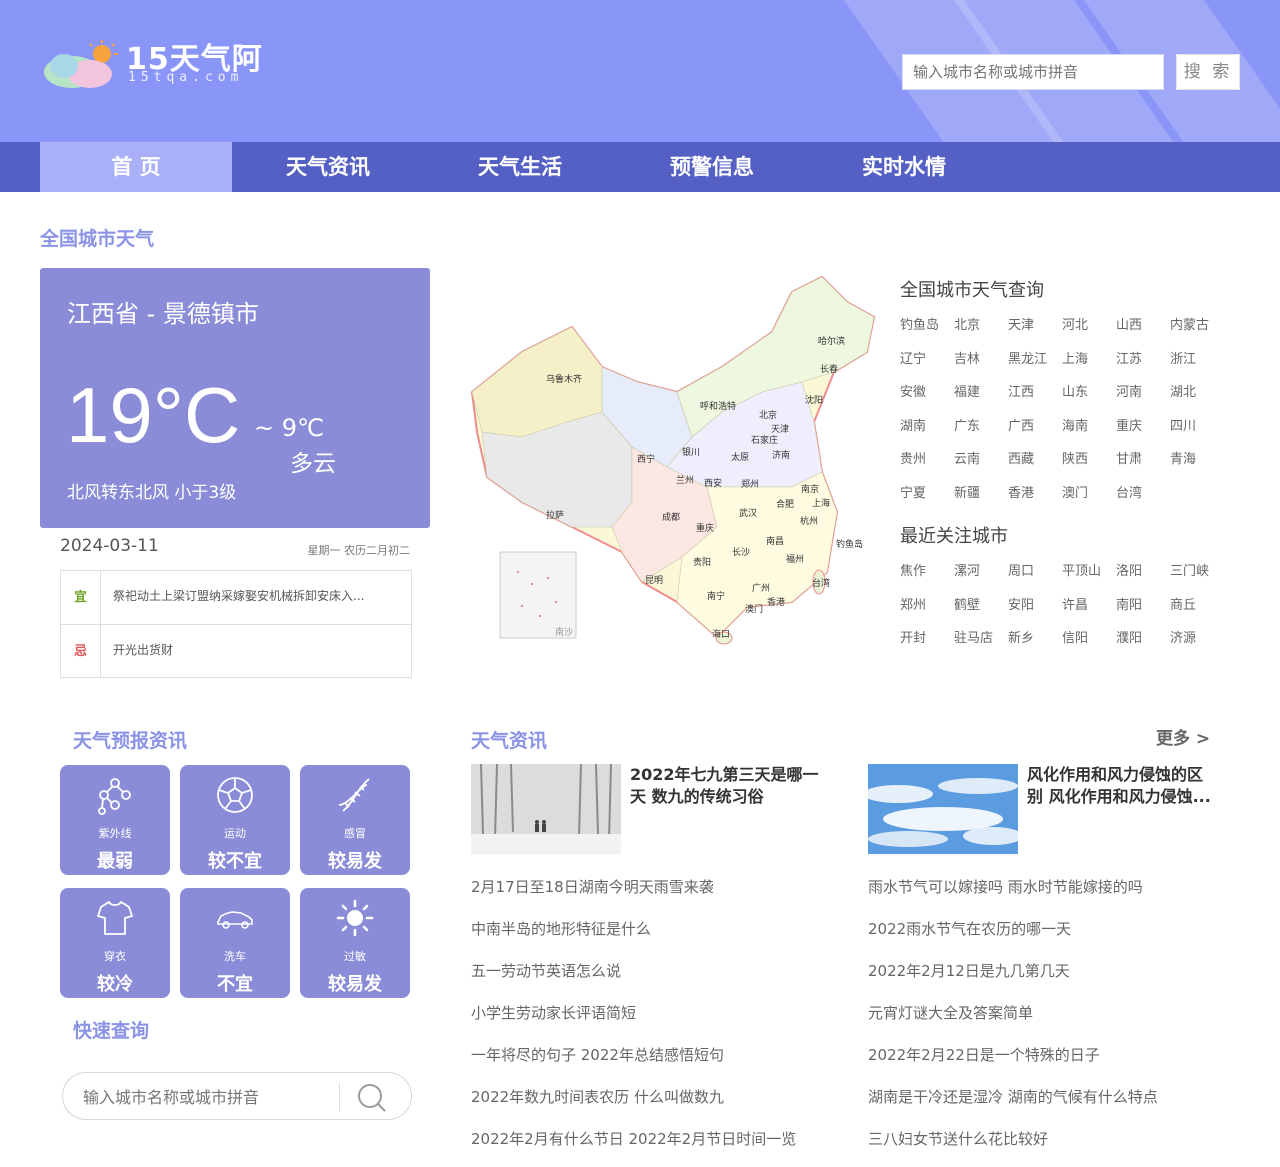 This screenshot has width=1280, height=1167. What do you see at coordinates (546, 970) in the screenshot?
I see `news-item: 五一劳动节英语怎么说` at bounding box center [546, 970].